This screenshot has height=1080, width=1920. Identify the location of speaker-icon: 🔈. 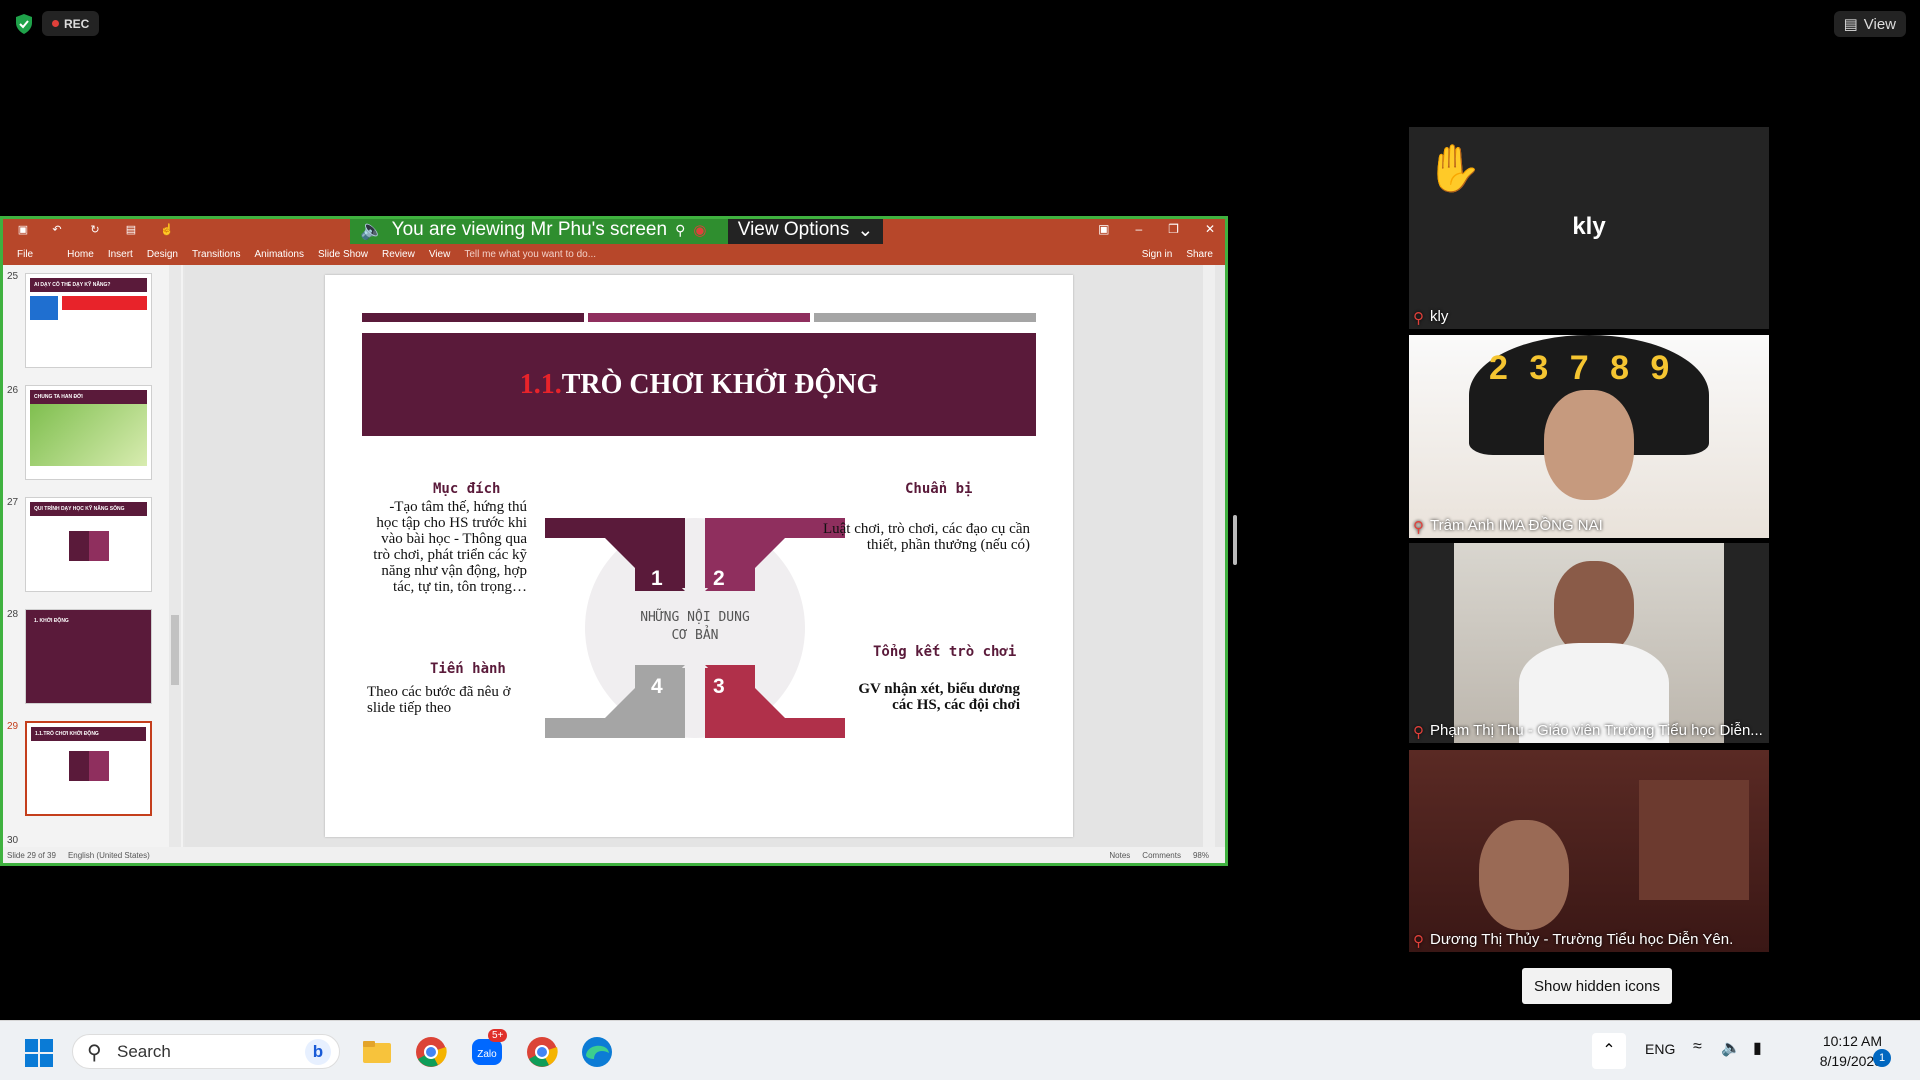
(372, 230).